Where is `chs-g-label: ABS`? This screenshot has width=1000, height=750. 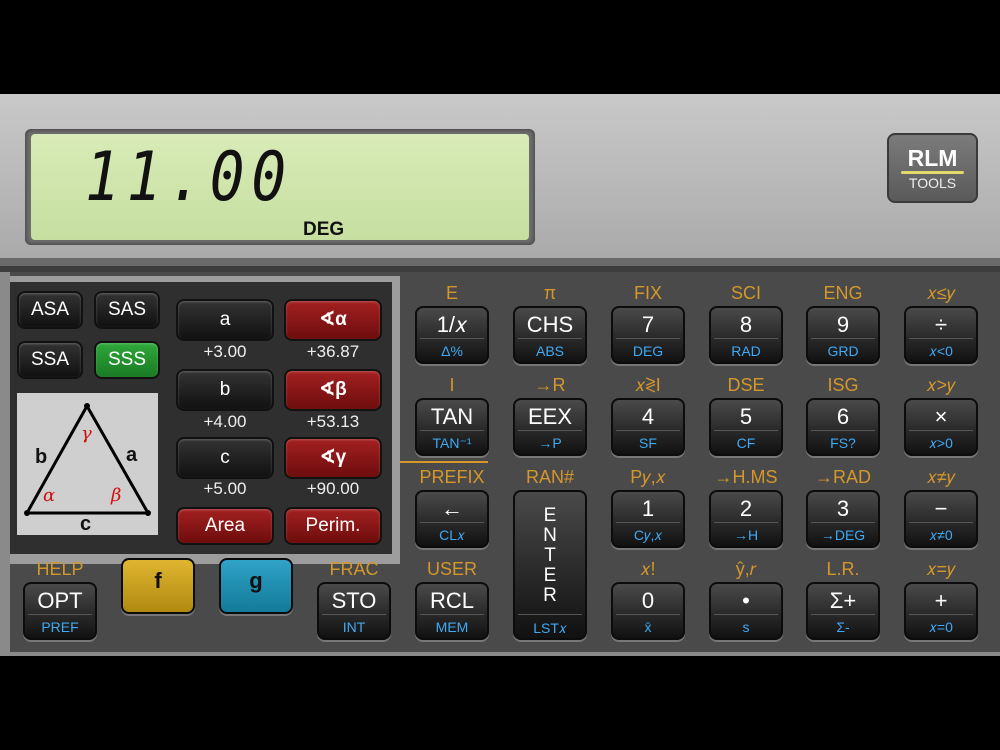 chs-g-label: ABS is located at coordinates (549, 351).